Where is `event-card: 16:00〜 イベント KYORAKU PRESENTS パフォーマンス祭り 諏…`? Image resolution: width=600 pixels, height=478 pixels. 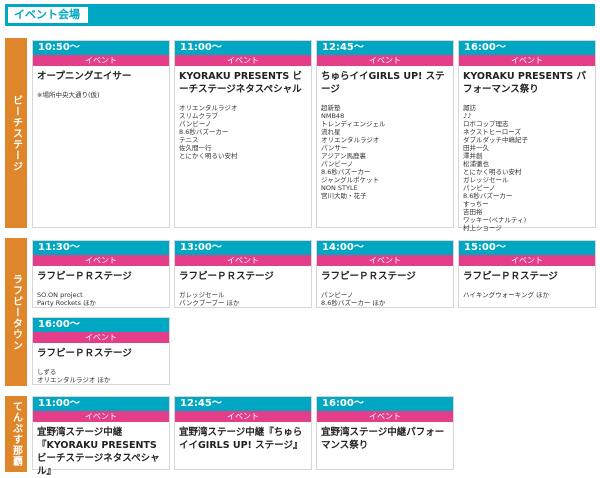
event-card: 16:00〜 イベント KYORAKU PRESENTS パフォーマンス祭り 諏… is located at coordinates (527, 136).